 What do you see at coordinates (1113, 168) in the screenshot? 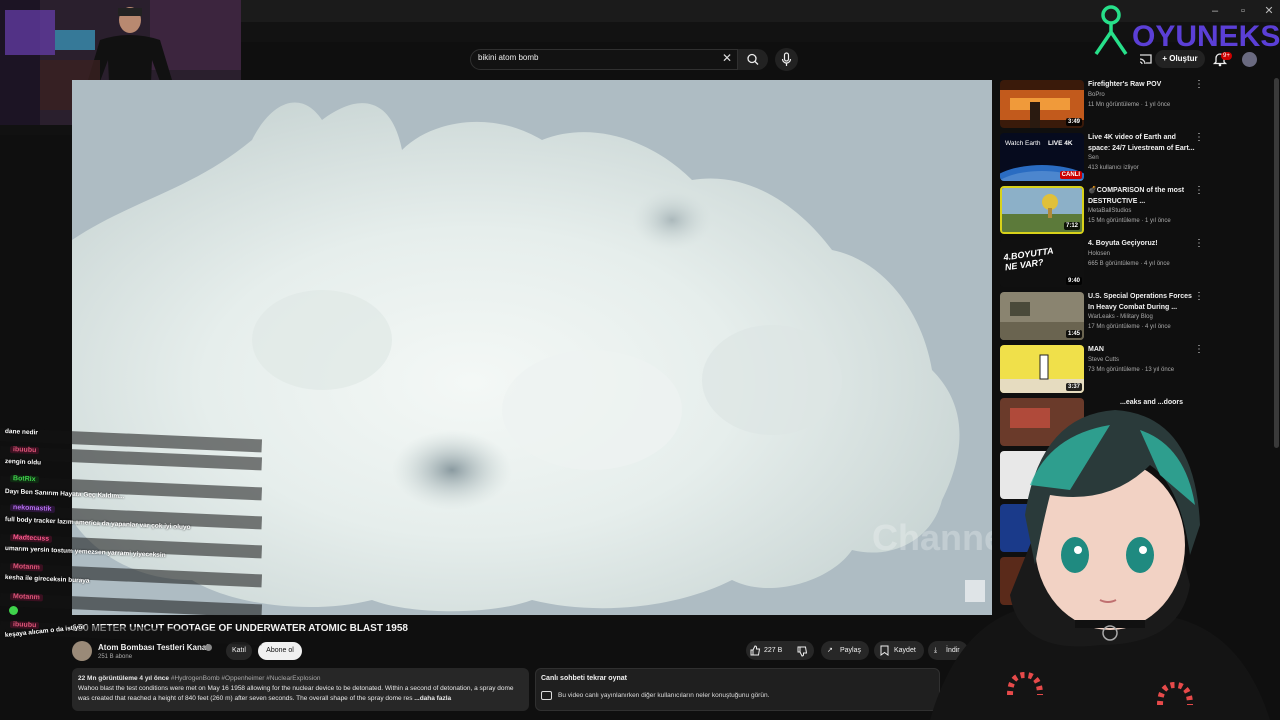
I see `recommendation-stats: 413 kullanıcı izliyor` at bounding box center [1113, 168].